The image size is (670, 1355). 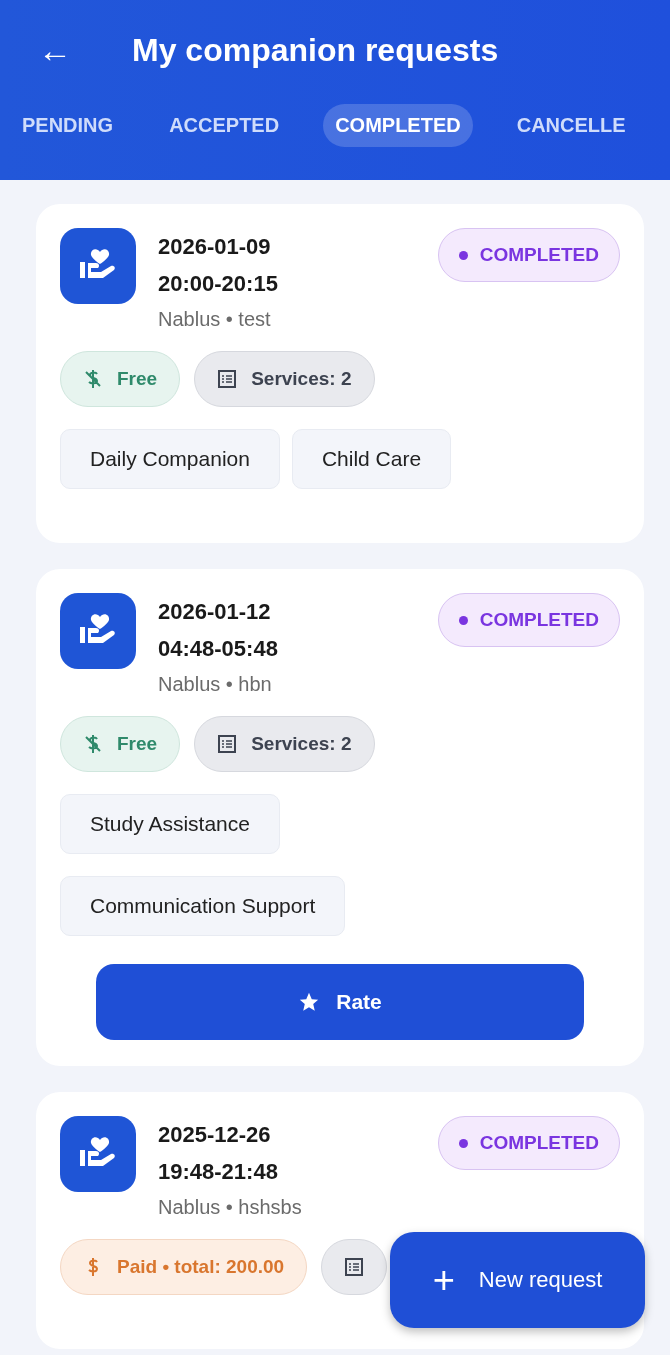 What do you see at coordinates (170, 824) in the screenshot?
I see `service-tag: Study Assistance` at bounding box center [170, 824].